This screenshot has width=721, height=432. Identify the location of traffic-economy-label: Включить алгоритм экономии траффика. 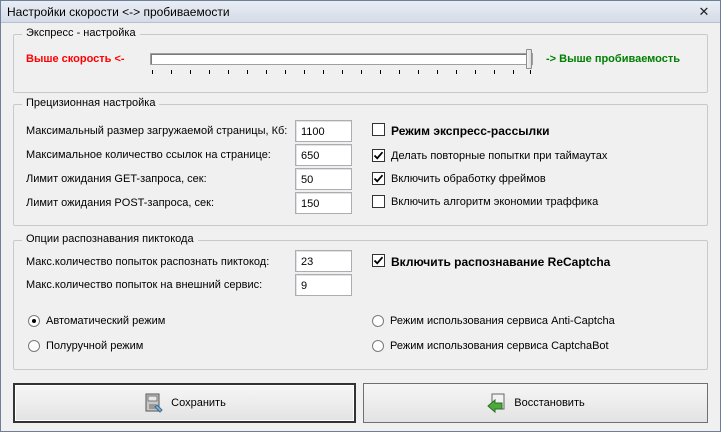
(495, 202).